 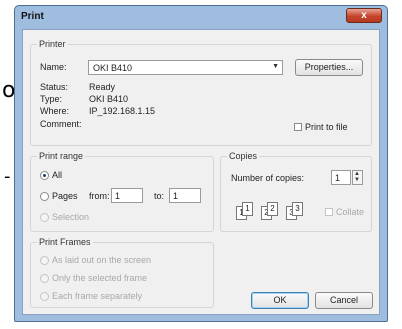 What do you see at coordinates (57, 175) in the screenshot?
I see `all-label: All` at bounding box center [57, 175].